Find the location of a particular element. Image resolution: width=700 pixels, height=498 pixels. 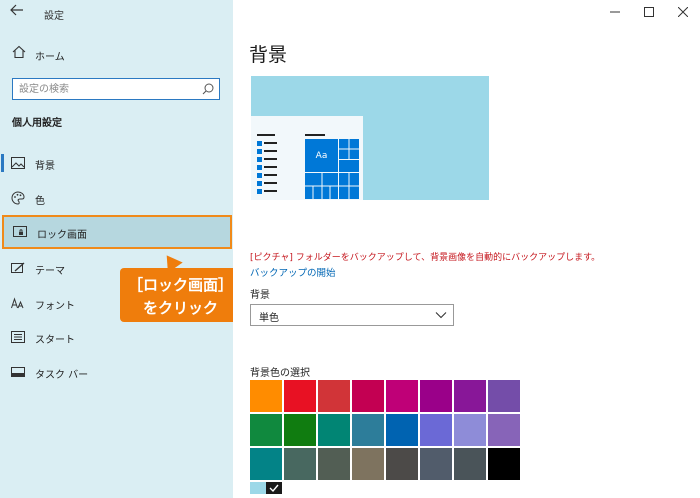

current-page-indicator is located at coordinates (2, 163).